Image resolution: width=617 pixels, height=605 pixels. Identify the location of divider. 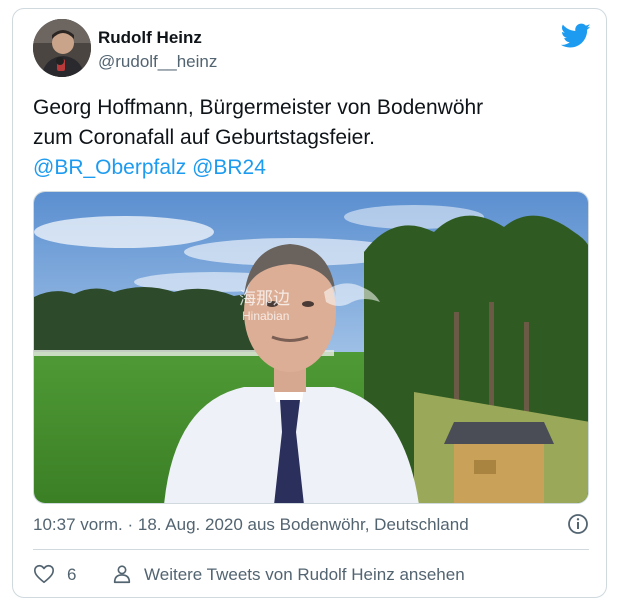
(311, 549).